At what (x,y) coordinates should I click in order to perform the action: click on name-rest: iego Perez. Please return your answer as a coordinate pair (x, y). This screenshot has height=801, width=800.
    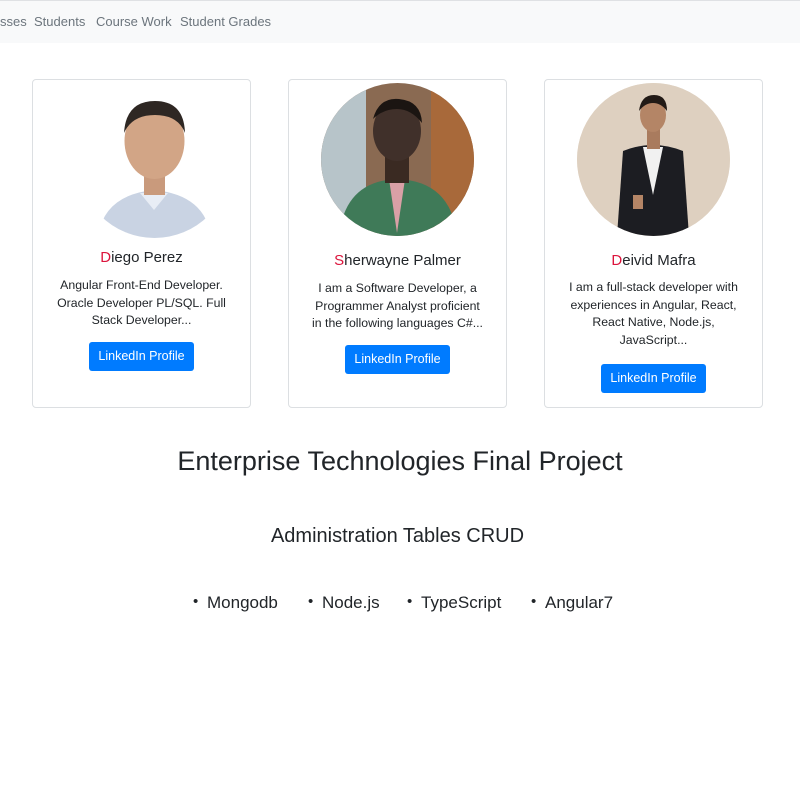
    Looking at the image, I should click on (147, 257).